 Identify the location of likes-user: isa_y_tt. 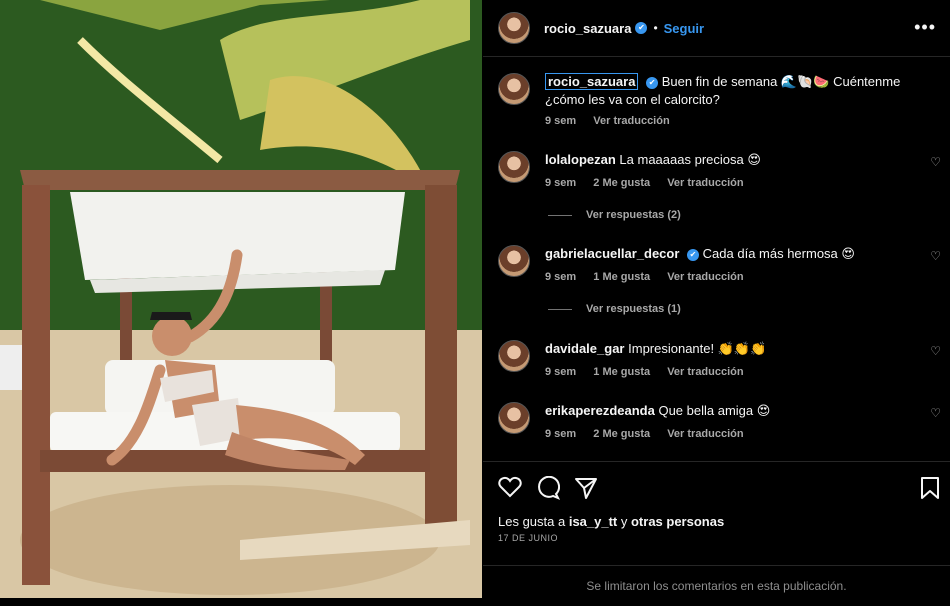
(593, 521).